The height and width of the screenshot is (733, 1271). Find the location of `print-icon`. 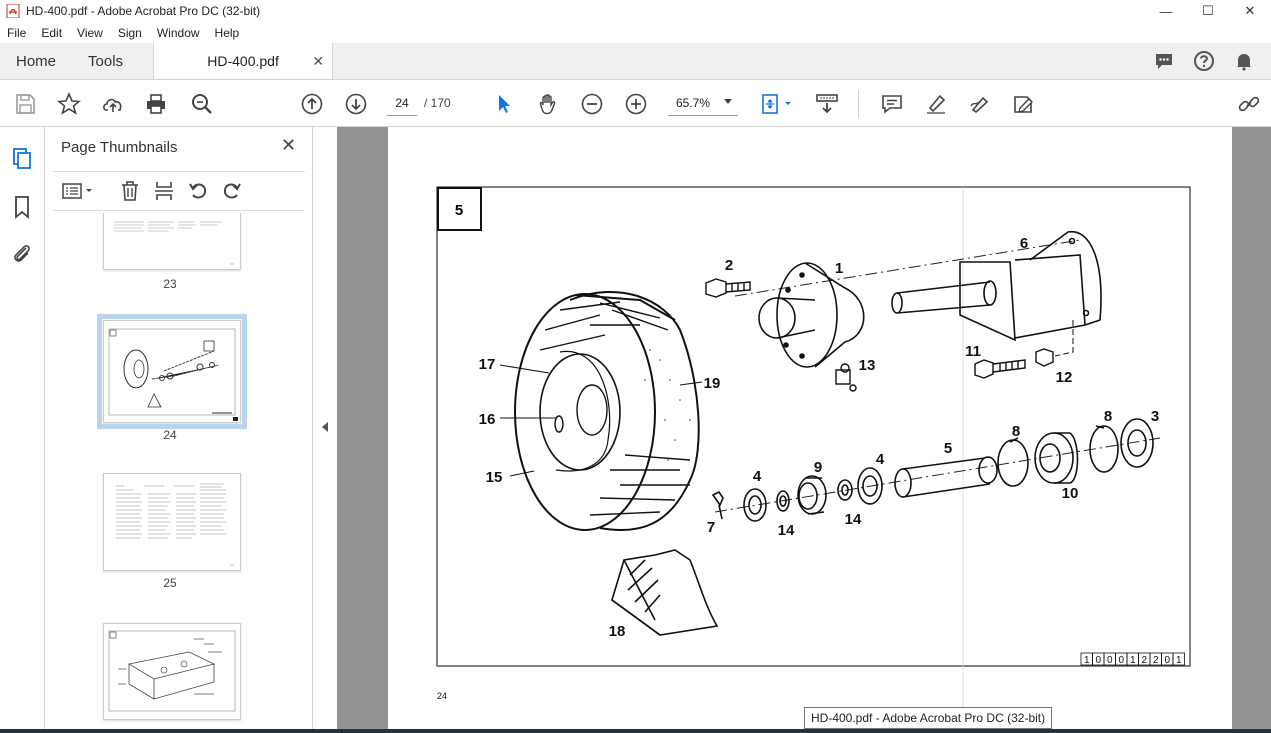

print-icon is located at coordinates (156, 104).